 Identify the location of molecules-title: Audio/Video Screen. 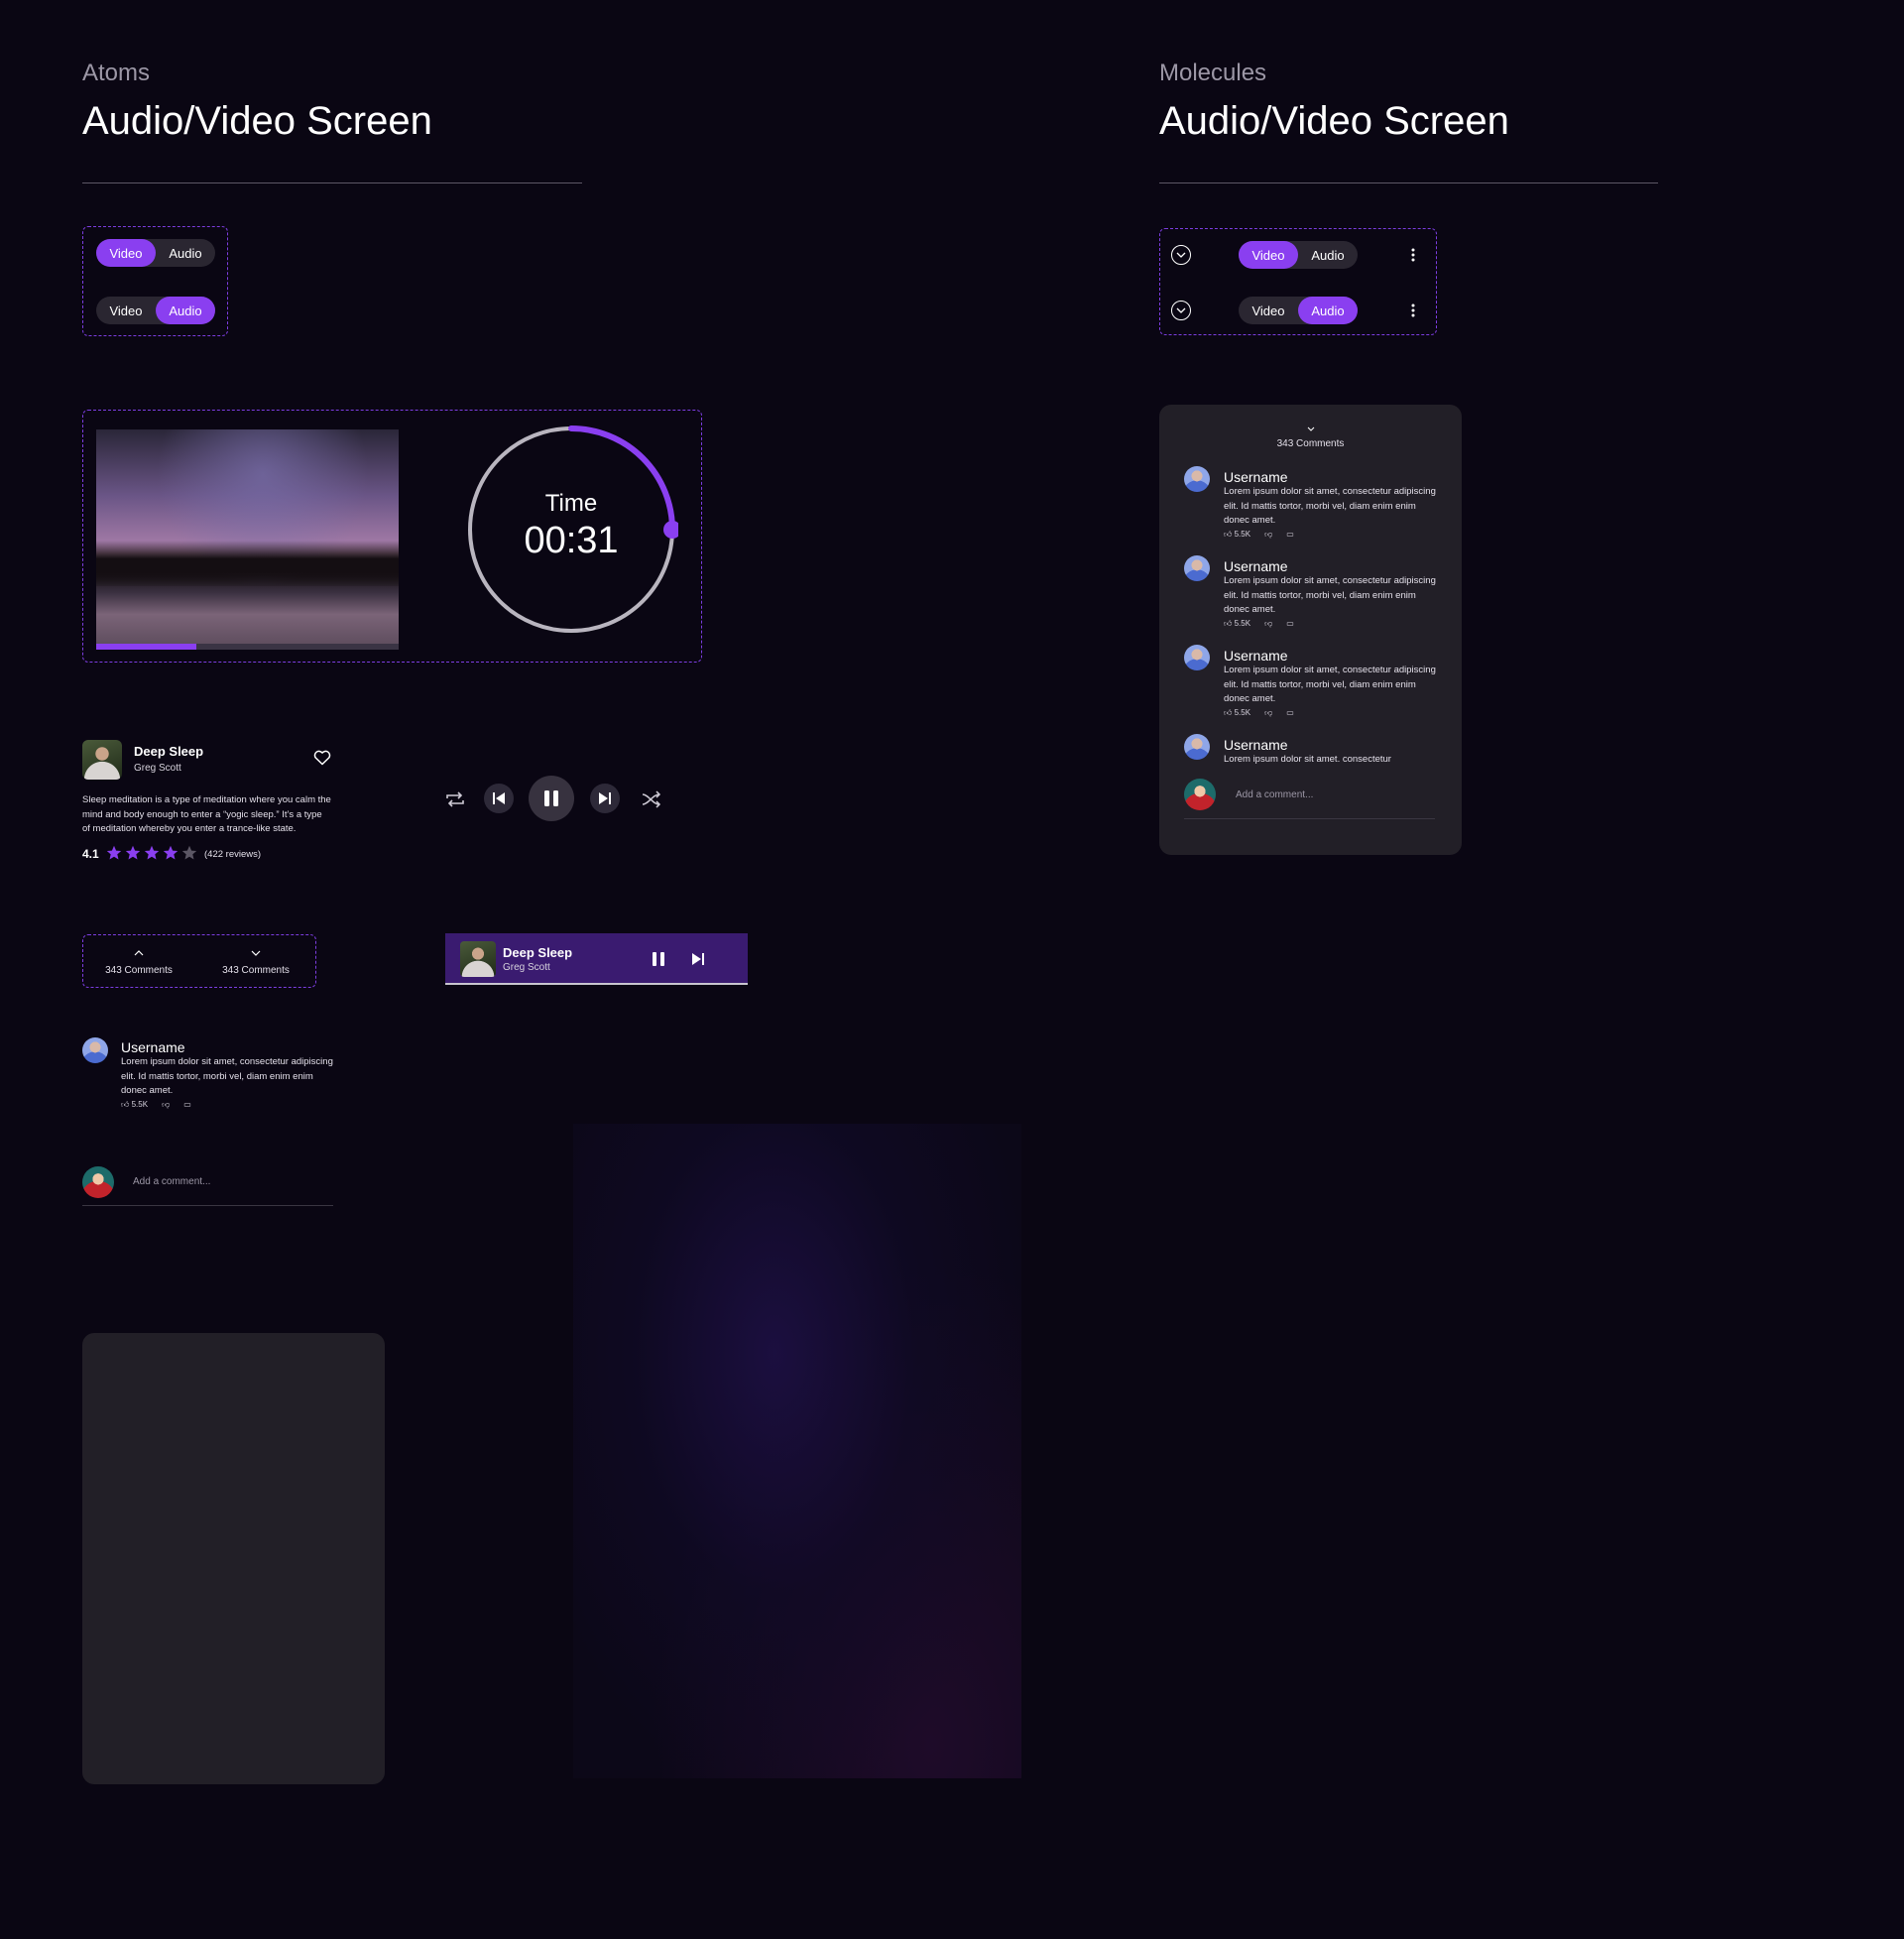
(1334, 121).